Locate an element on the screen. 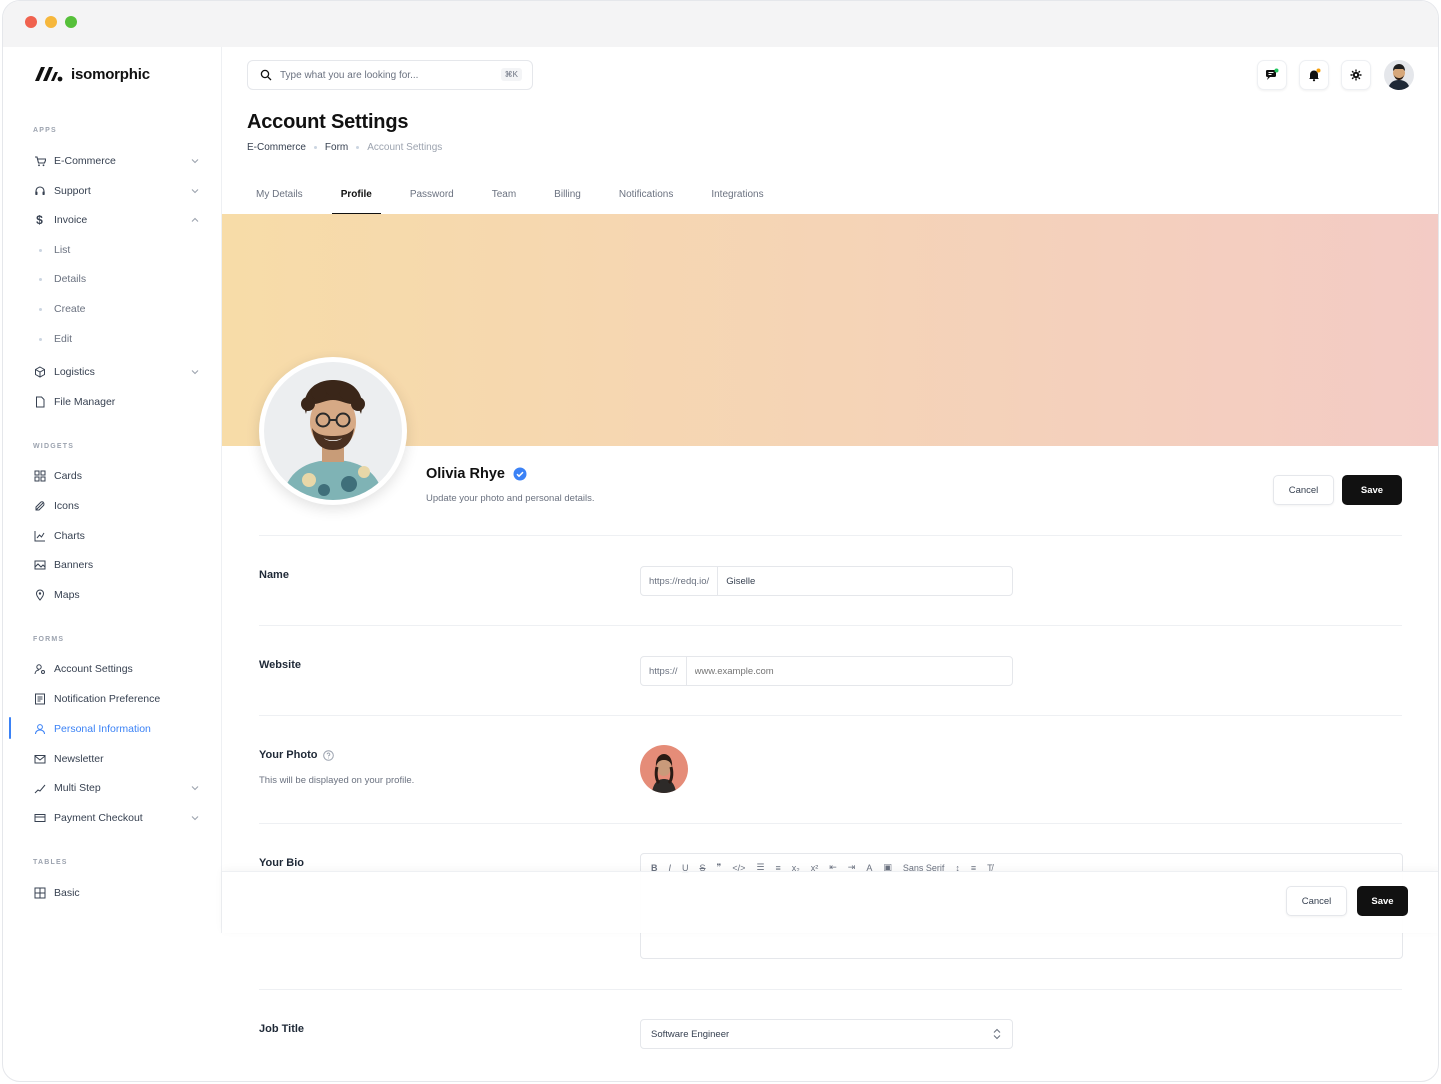  sidebar-item-invoice: $ Invoice is located at coordinates (117, 220).